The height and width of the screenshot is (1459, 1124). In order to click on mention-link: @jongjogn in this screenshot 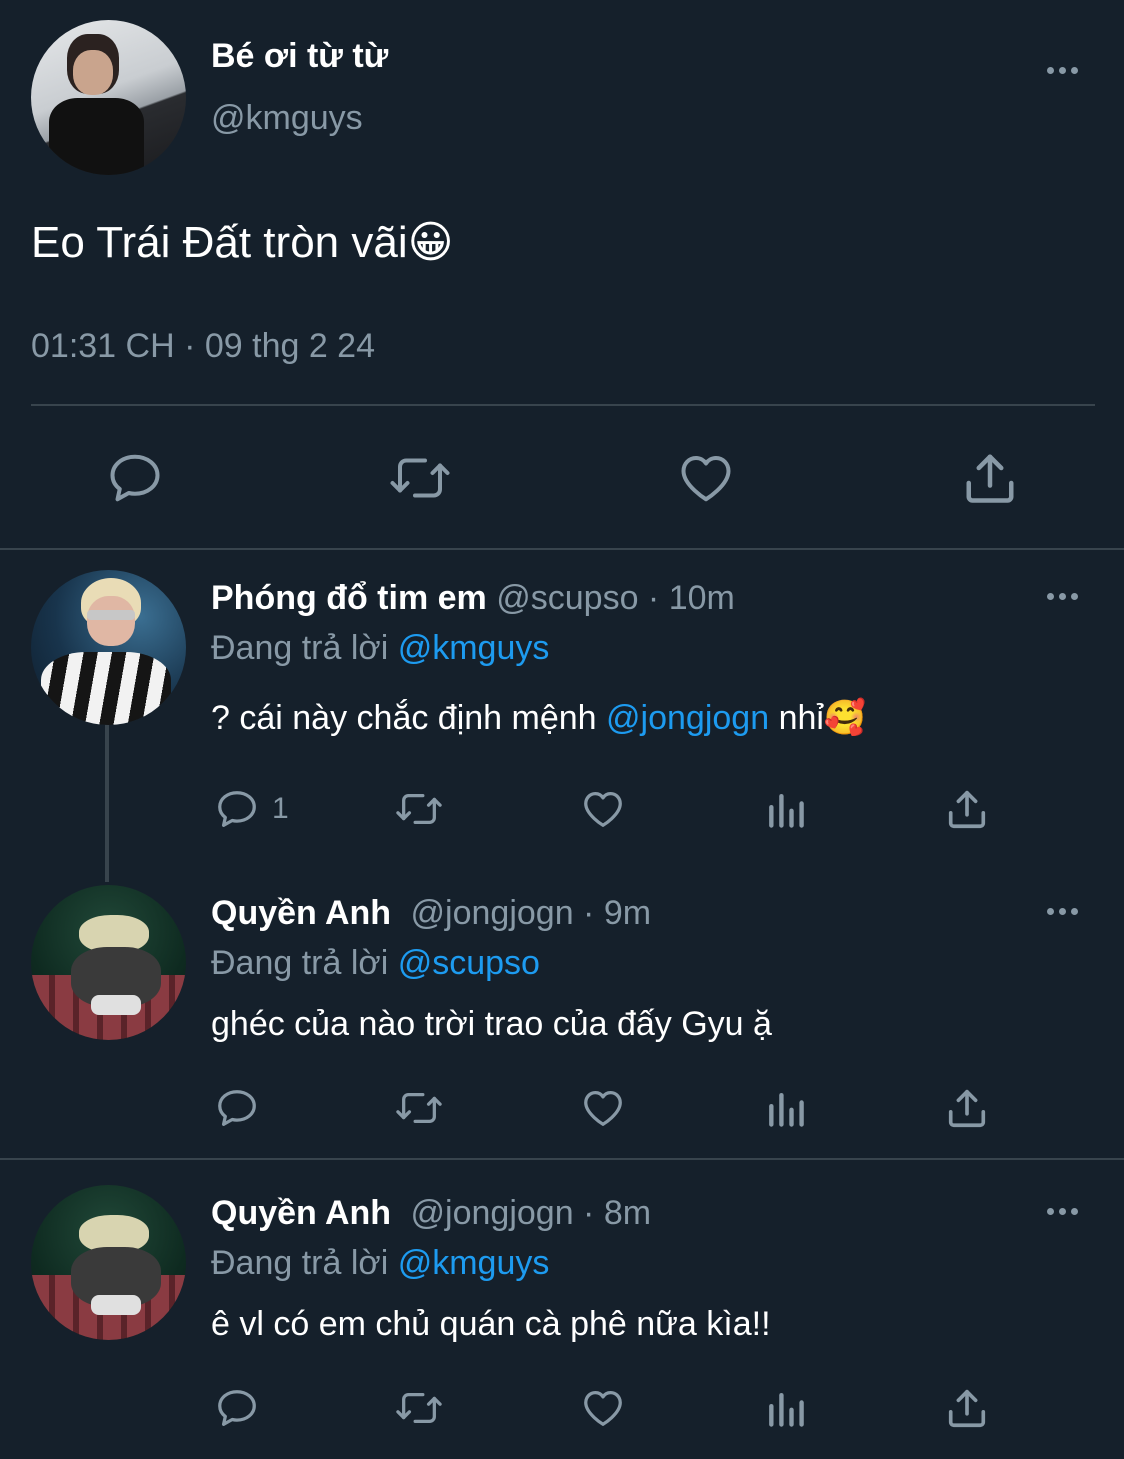, I will do `click(687, 718)`.